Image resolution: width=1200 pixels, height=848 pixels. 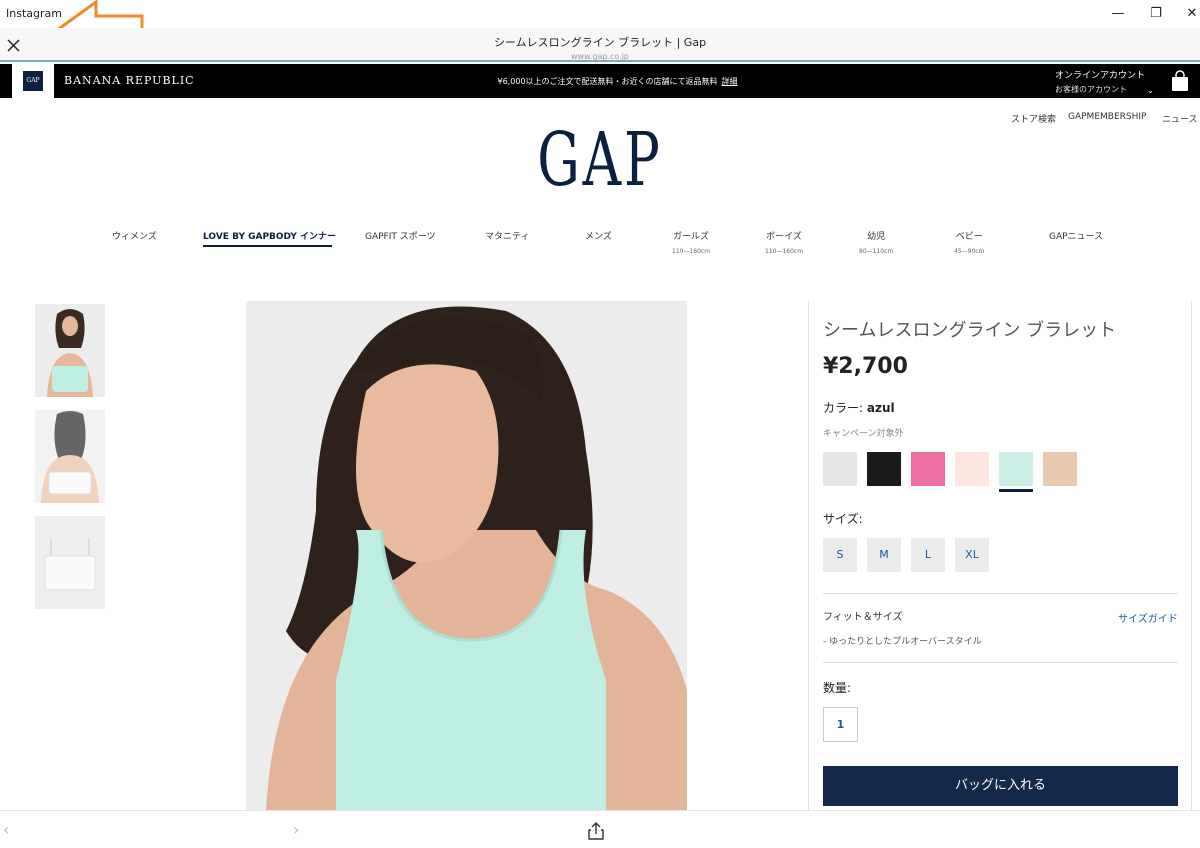 I want to click on nav-label: ウィメンズ, so click(x=134, y=237).